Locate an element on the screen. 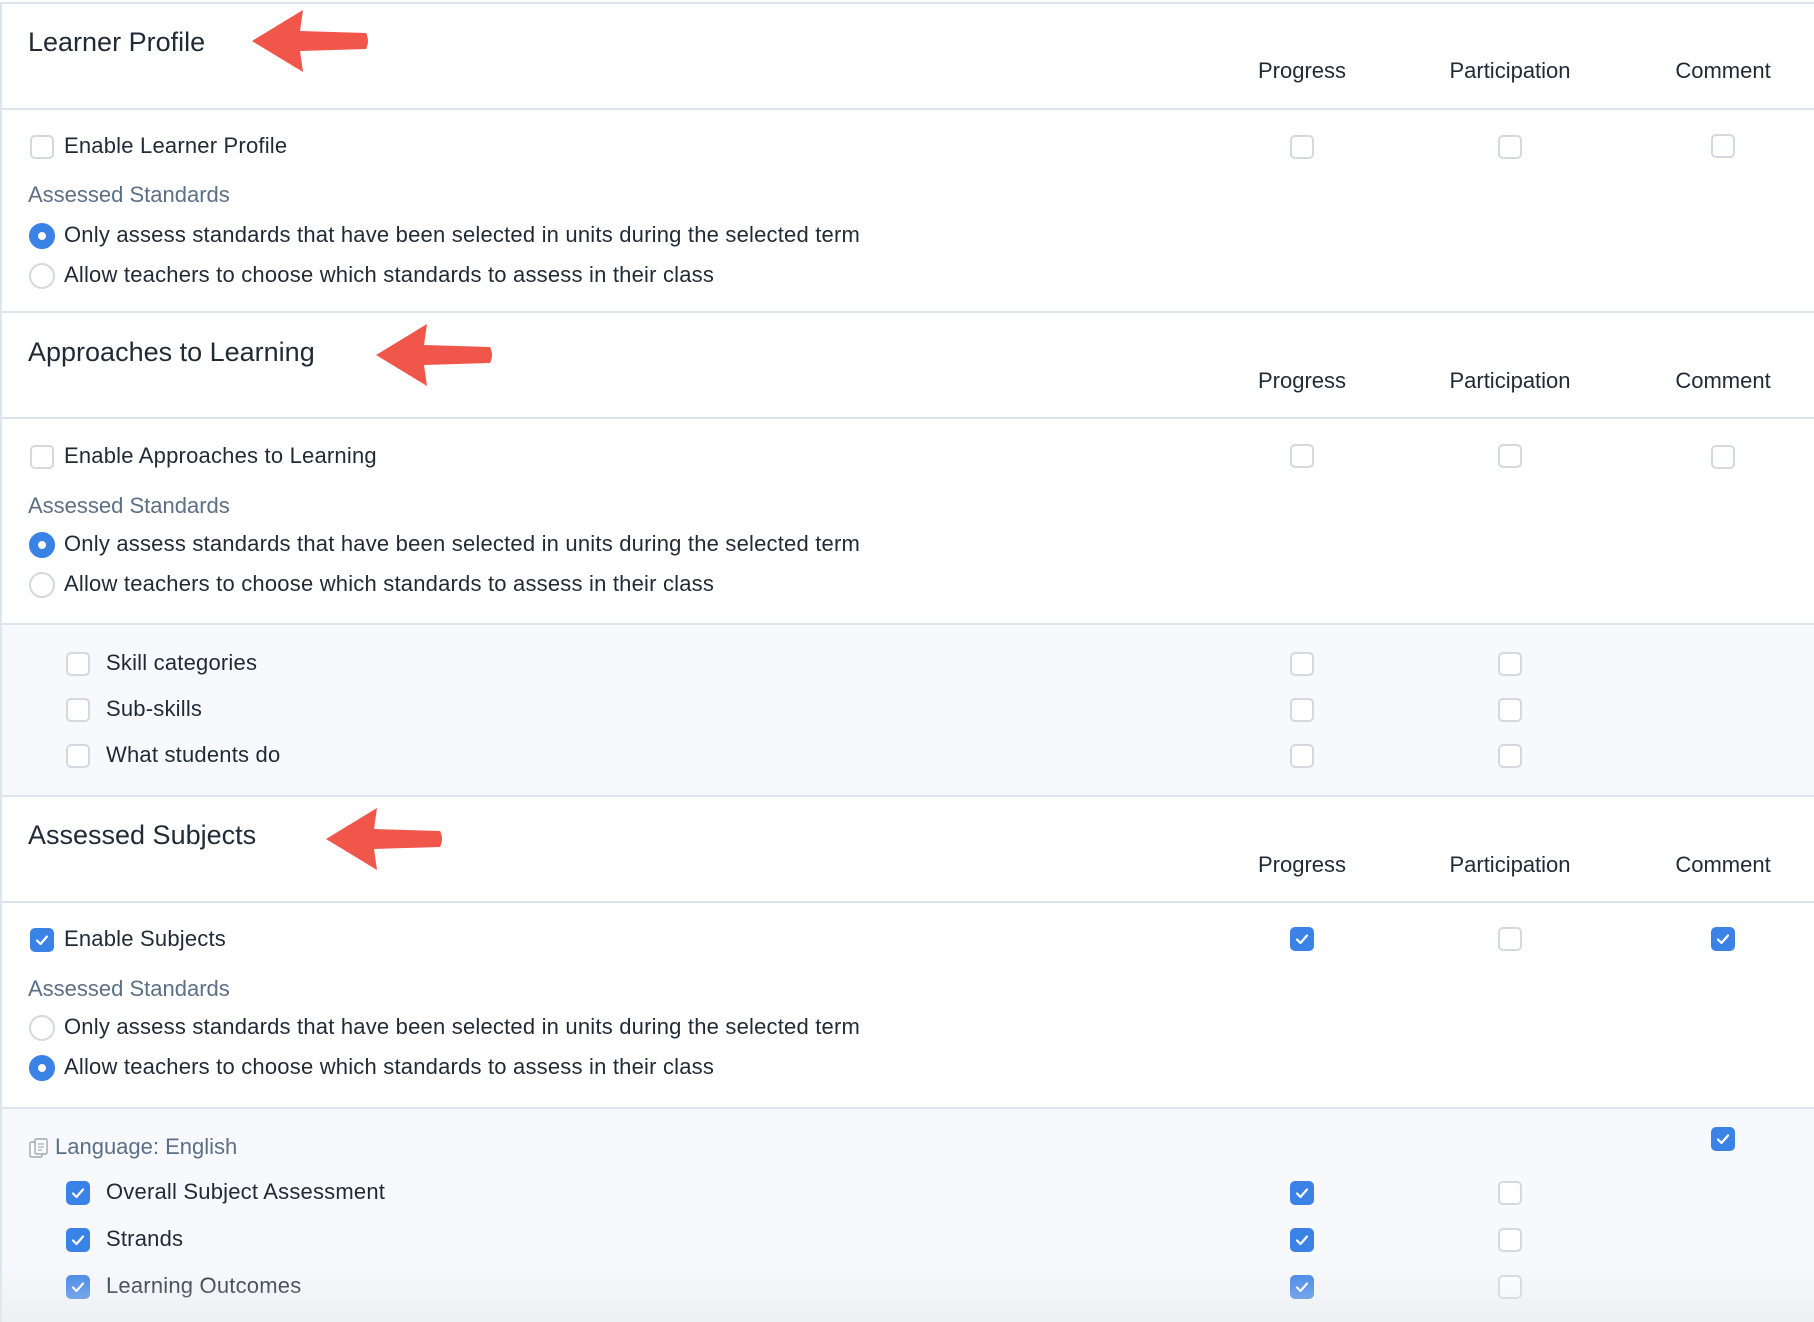 The image size is (1814, 1322). strands-checkbox is located at coordinates (78, 1240).